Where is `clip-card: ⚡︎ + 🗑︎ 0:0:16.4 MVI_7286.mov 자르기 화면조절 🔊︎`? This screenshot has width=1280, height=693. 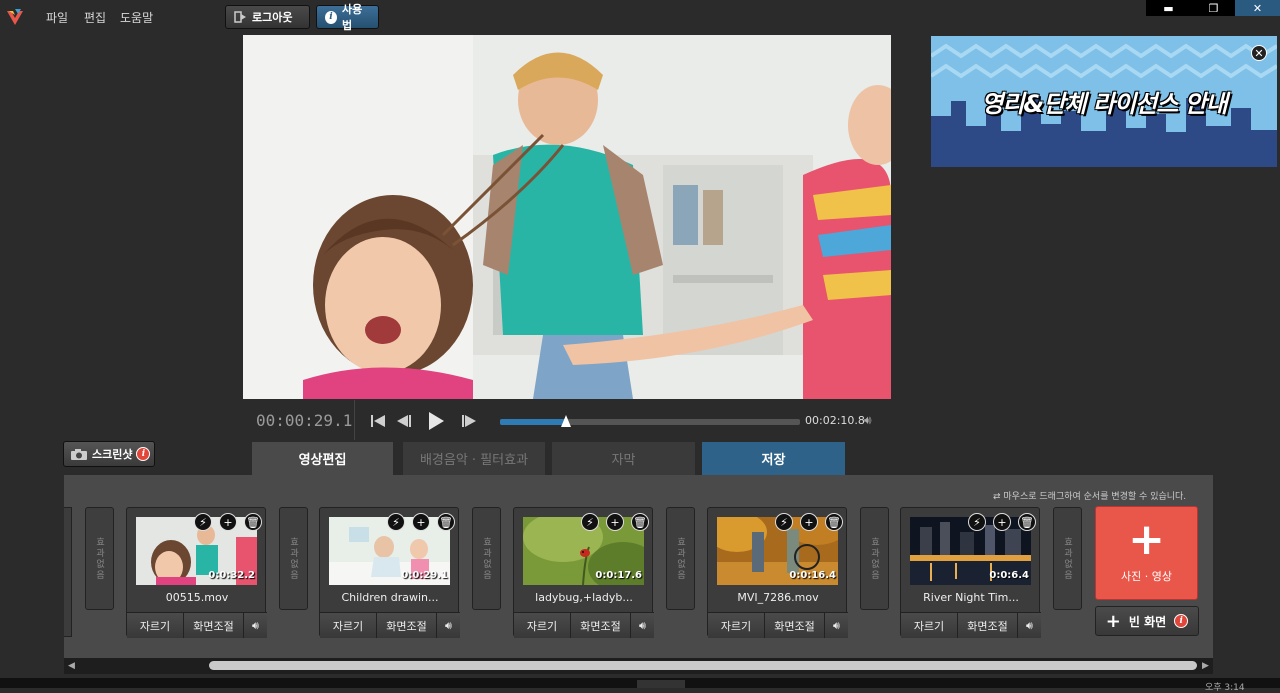
clip-card: ⚡︎ + 🗑︎ 0:0:16.4 MVI_7286.mov 자르기 화면조절 🔊︎ is located at coordinates (777, 572).